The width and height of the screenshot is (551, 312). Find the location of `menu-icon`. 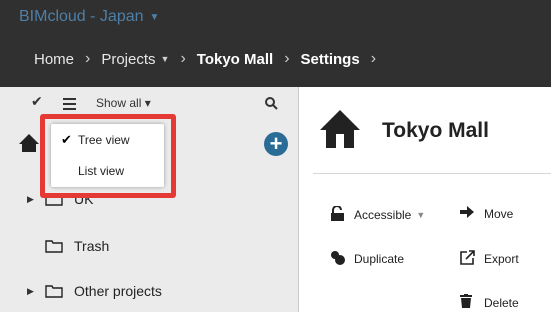

menu-icon is located at coordinates (69, 105).